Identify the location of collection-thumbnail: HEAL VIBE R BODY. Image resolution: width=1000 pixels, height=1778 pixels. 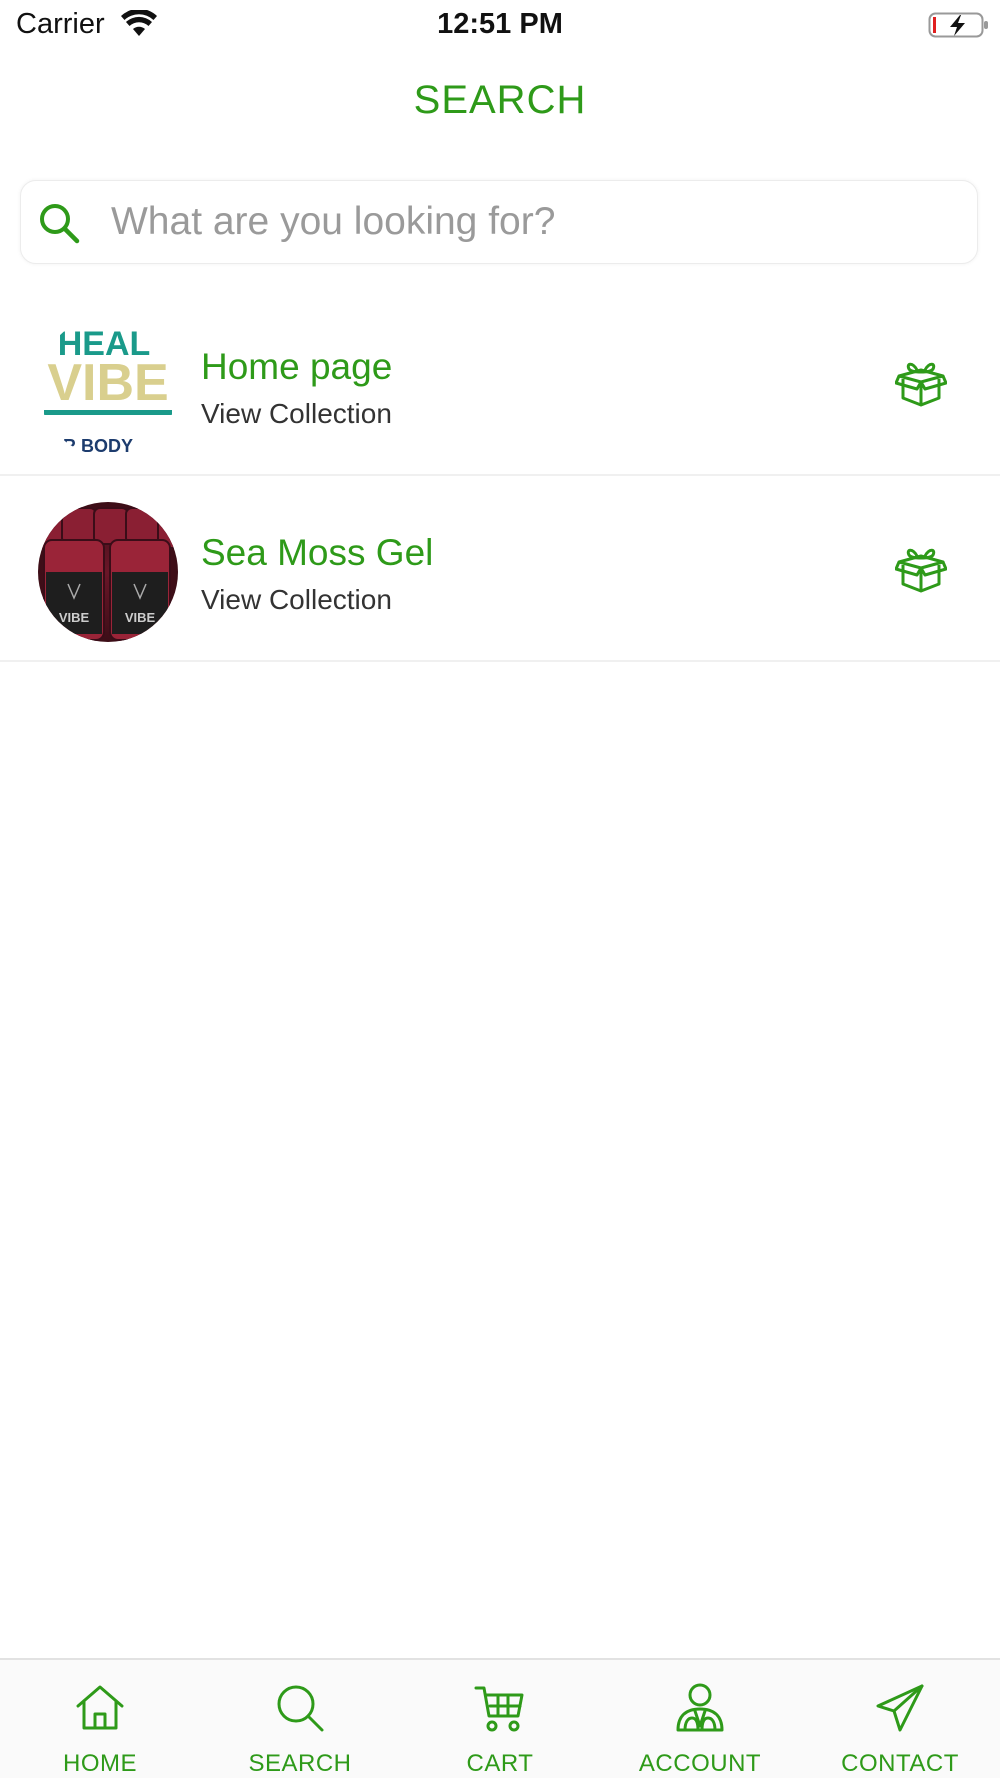
(108, 386).